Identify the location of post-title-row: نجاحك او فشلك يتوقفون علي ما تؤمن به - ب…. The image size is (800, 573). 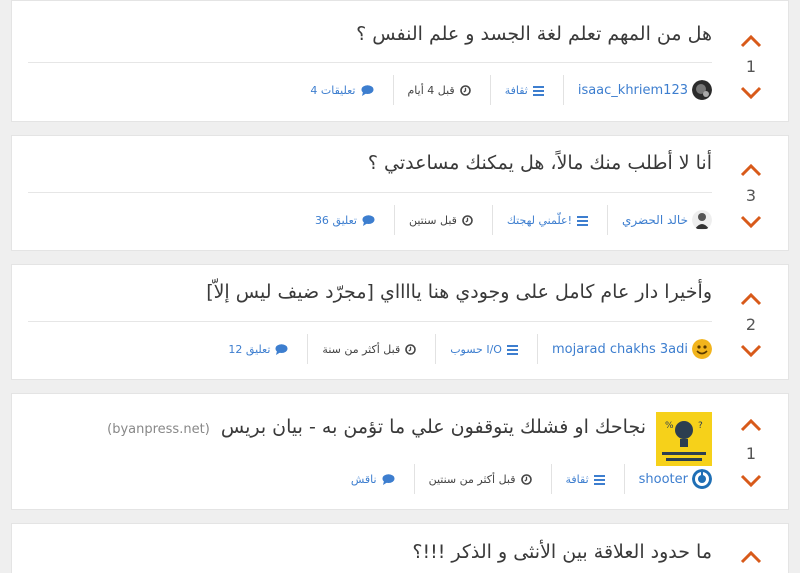
(376, 427).